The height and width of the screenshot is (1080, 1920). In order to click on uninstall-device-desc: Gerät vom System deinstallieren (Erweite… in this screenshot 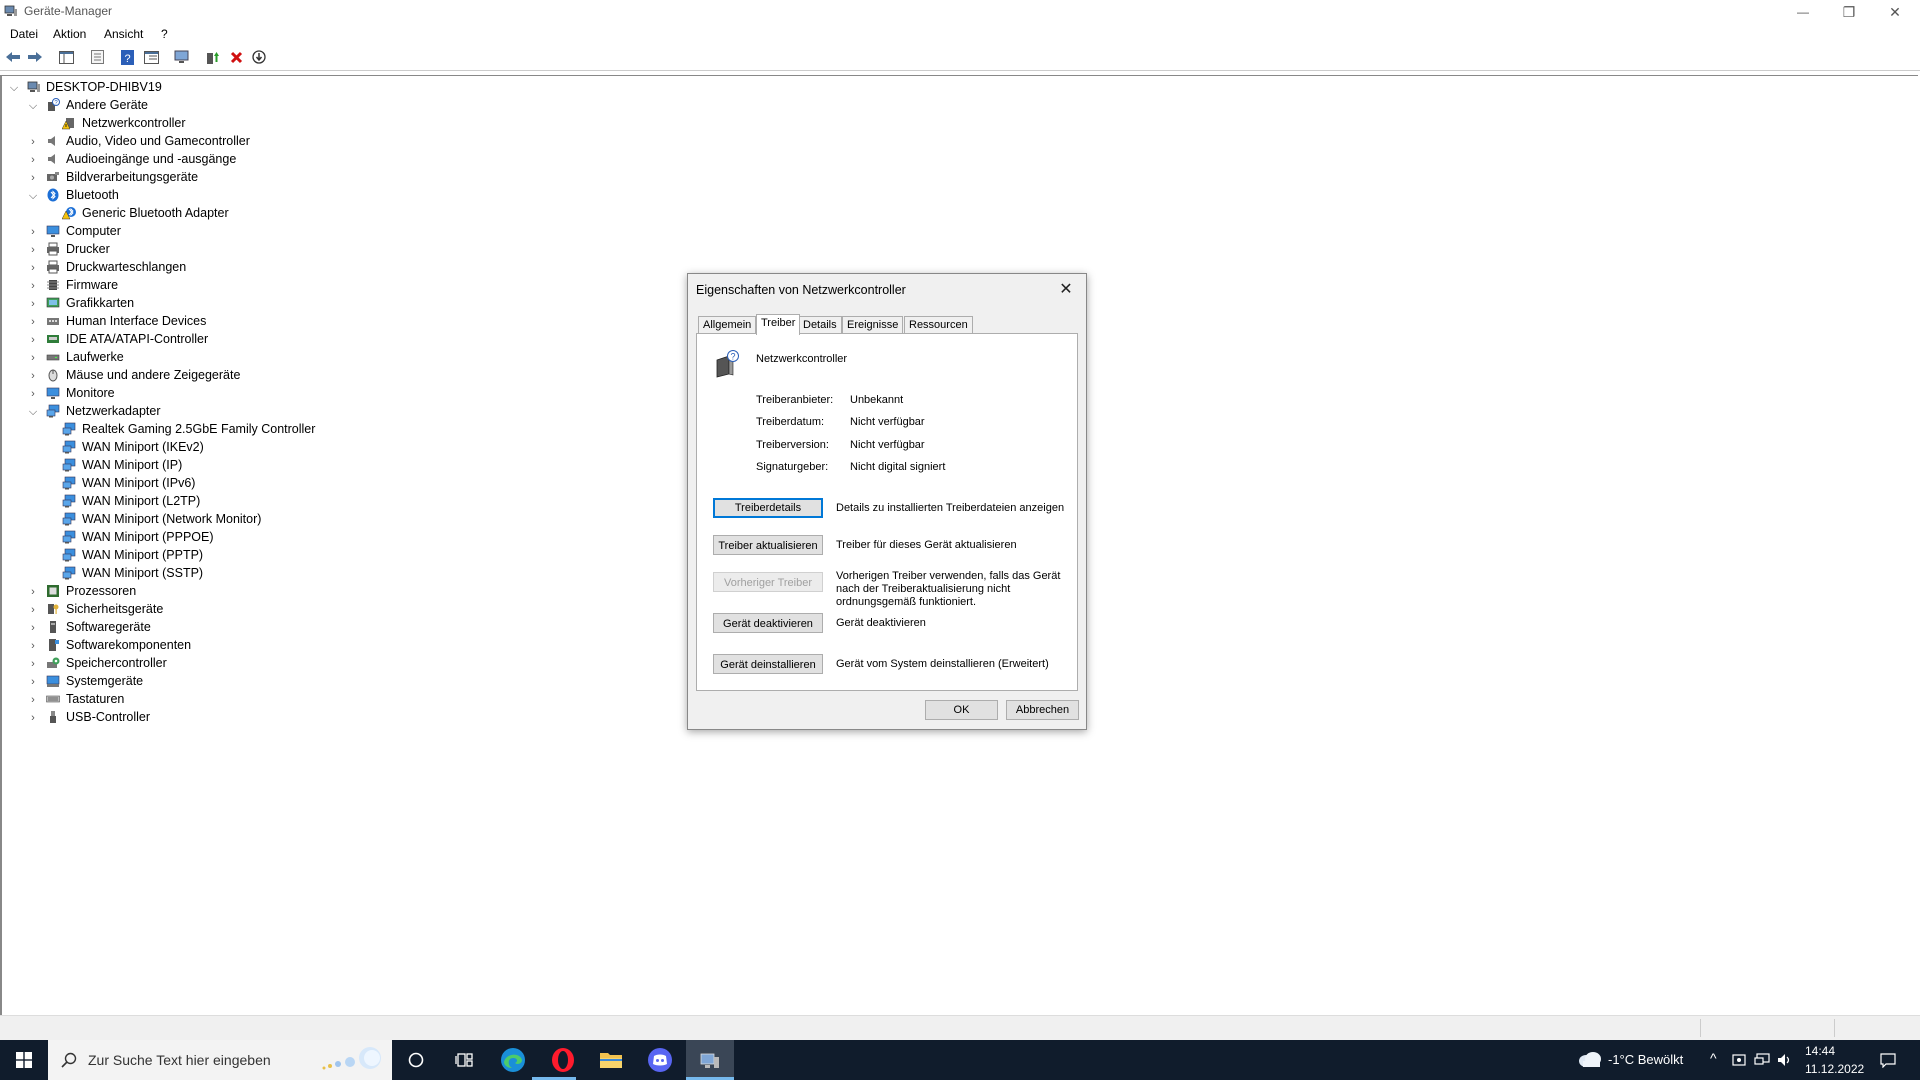, I will do `click(942, 664)`.